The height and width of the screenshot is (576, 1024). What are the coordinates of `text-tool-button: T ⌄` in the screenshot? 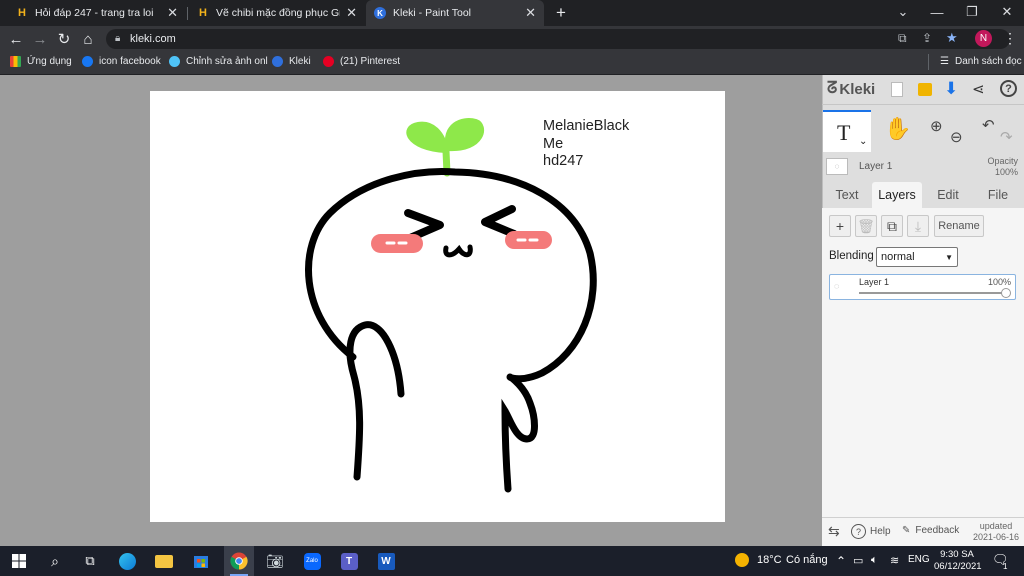 It's located at (847, 131).